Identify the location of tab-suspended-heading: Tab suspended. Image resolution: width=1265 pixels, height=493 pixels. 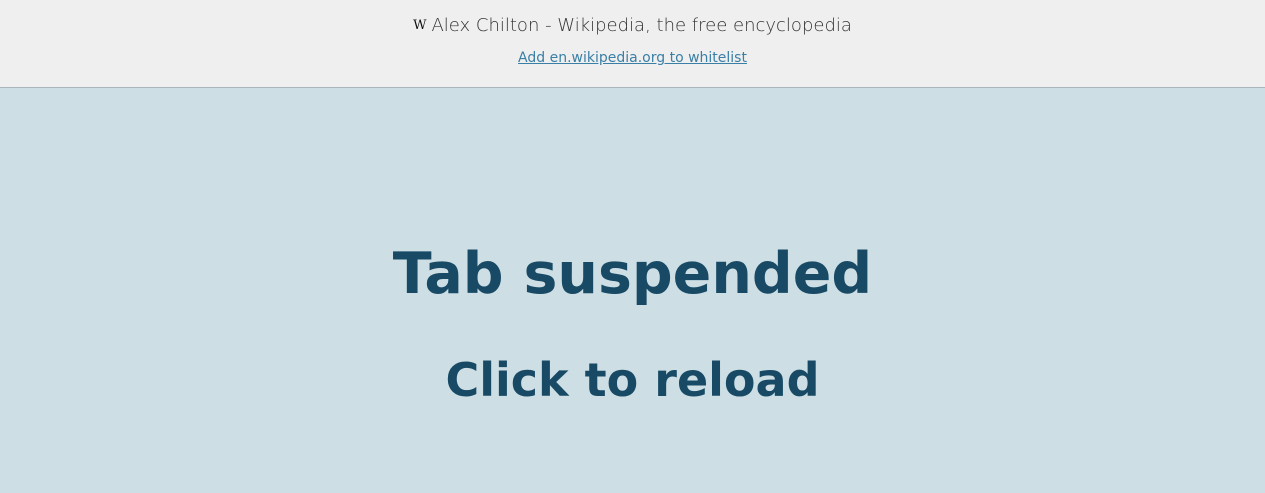
(632, 274).